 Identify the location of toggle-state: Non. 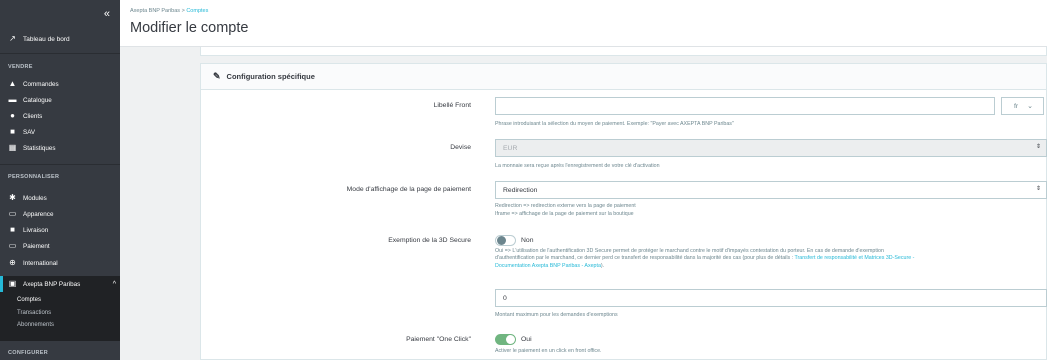
(527, 240).